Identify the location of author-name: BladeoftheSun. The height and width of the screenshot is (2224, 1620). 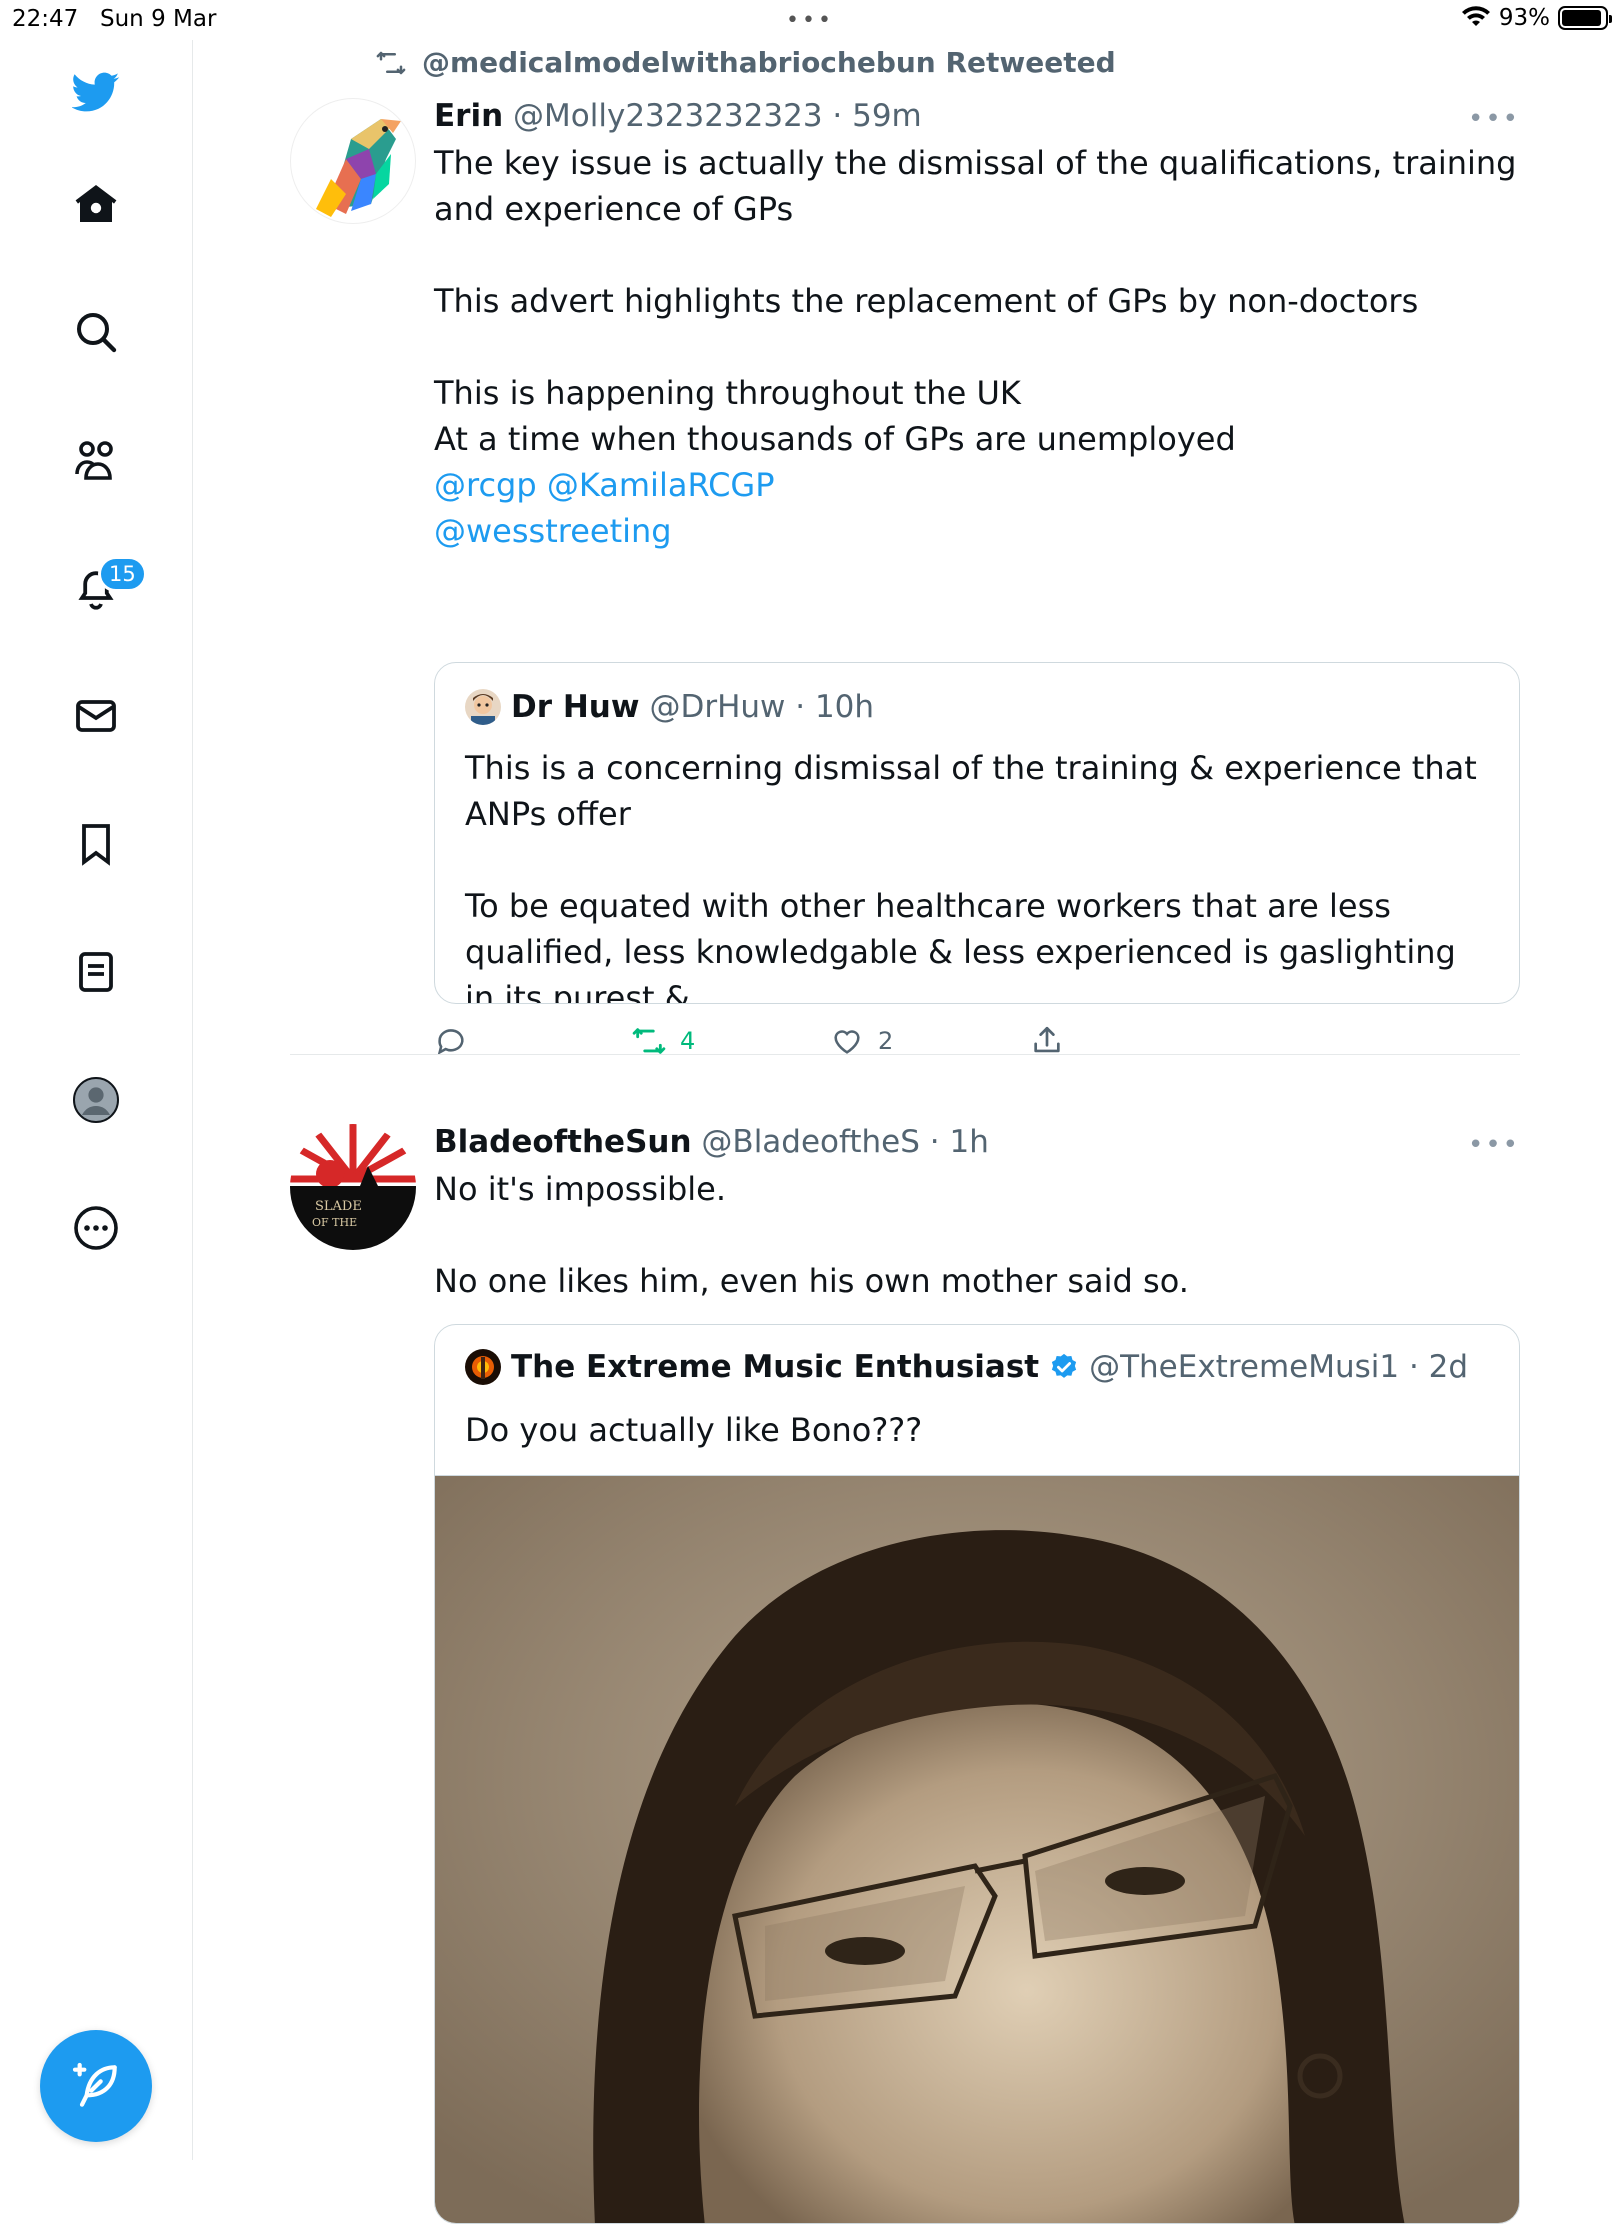
(563, 1142).